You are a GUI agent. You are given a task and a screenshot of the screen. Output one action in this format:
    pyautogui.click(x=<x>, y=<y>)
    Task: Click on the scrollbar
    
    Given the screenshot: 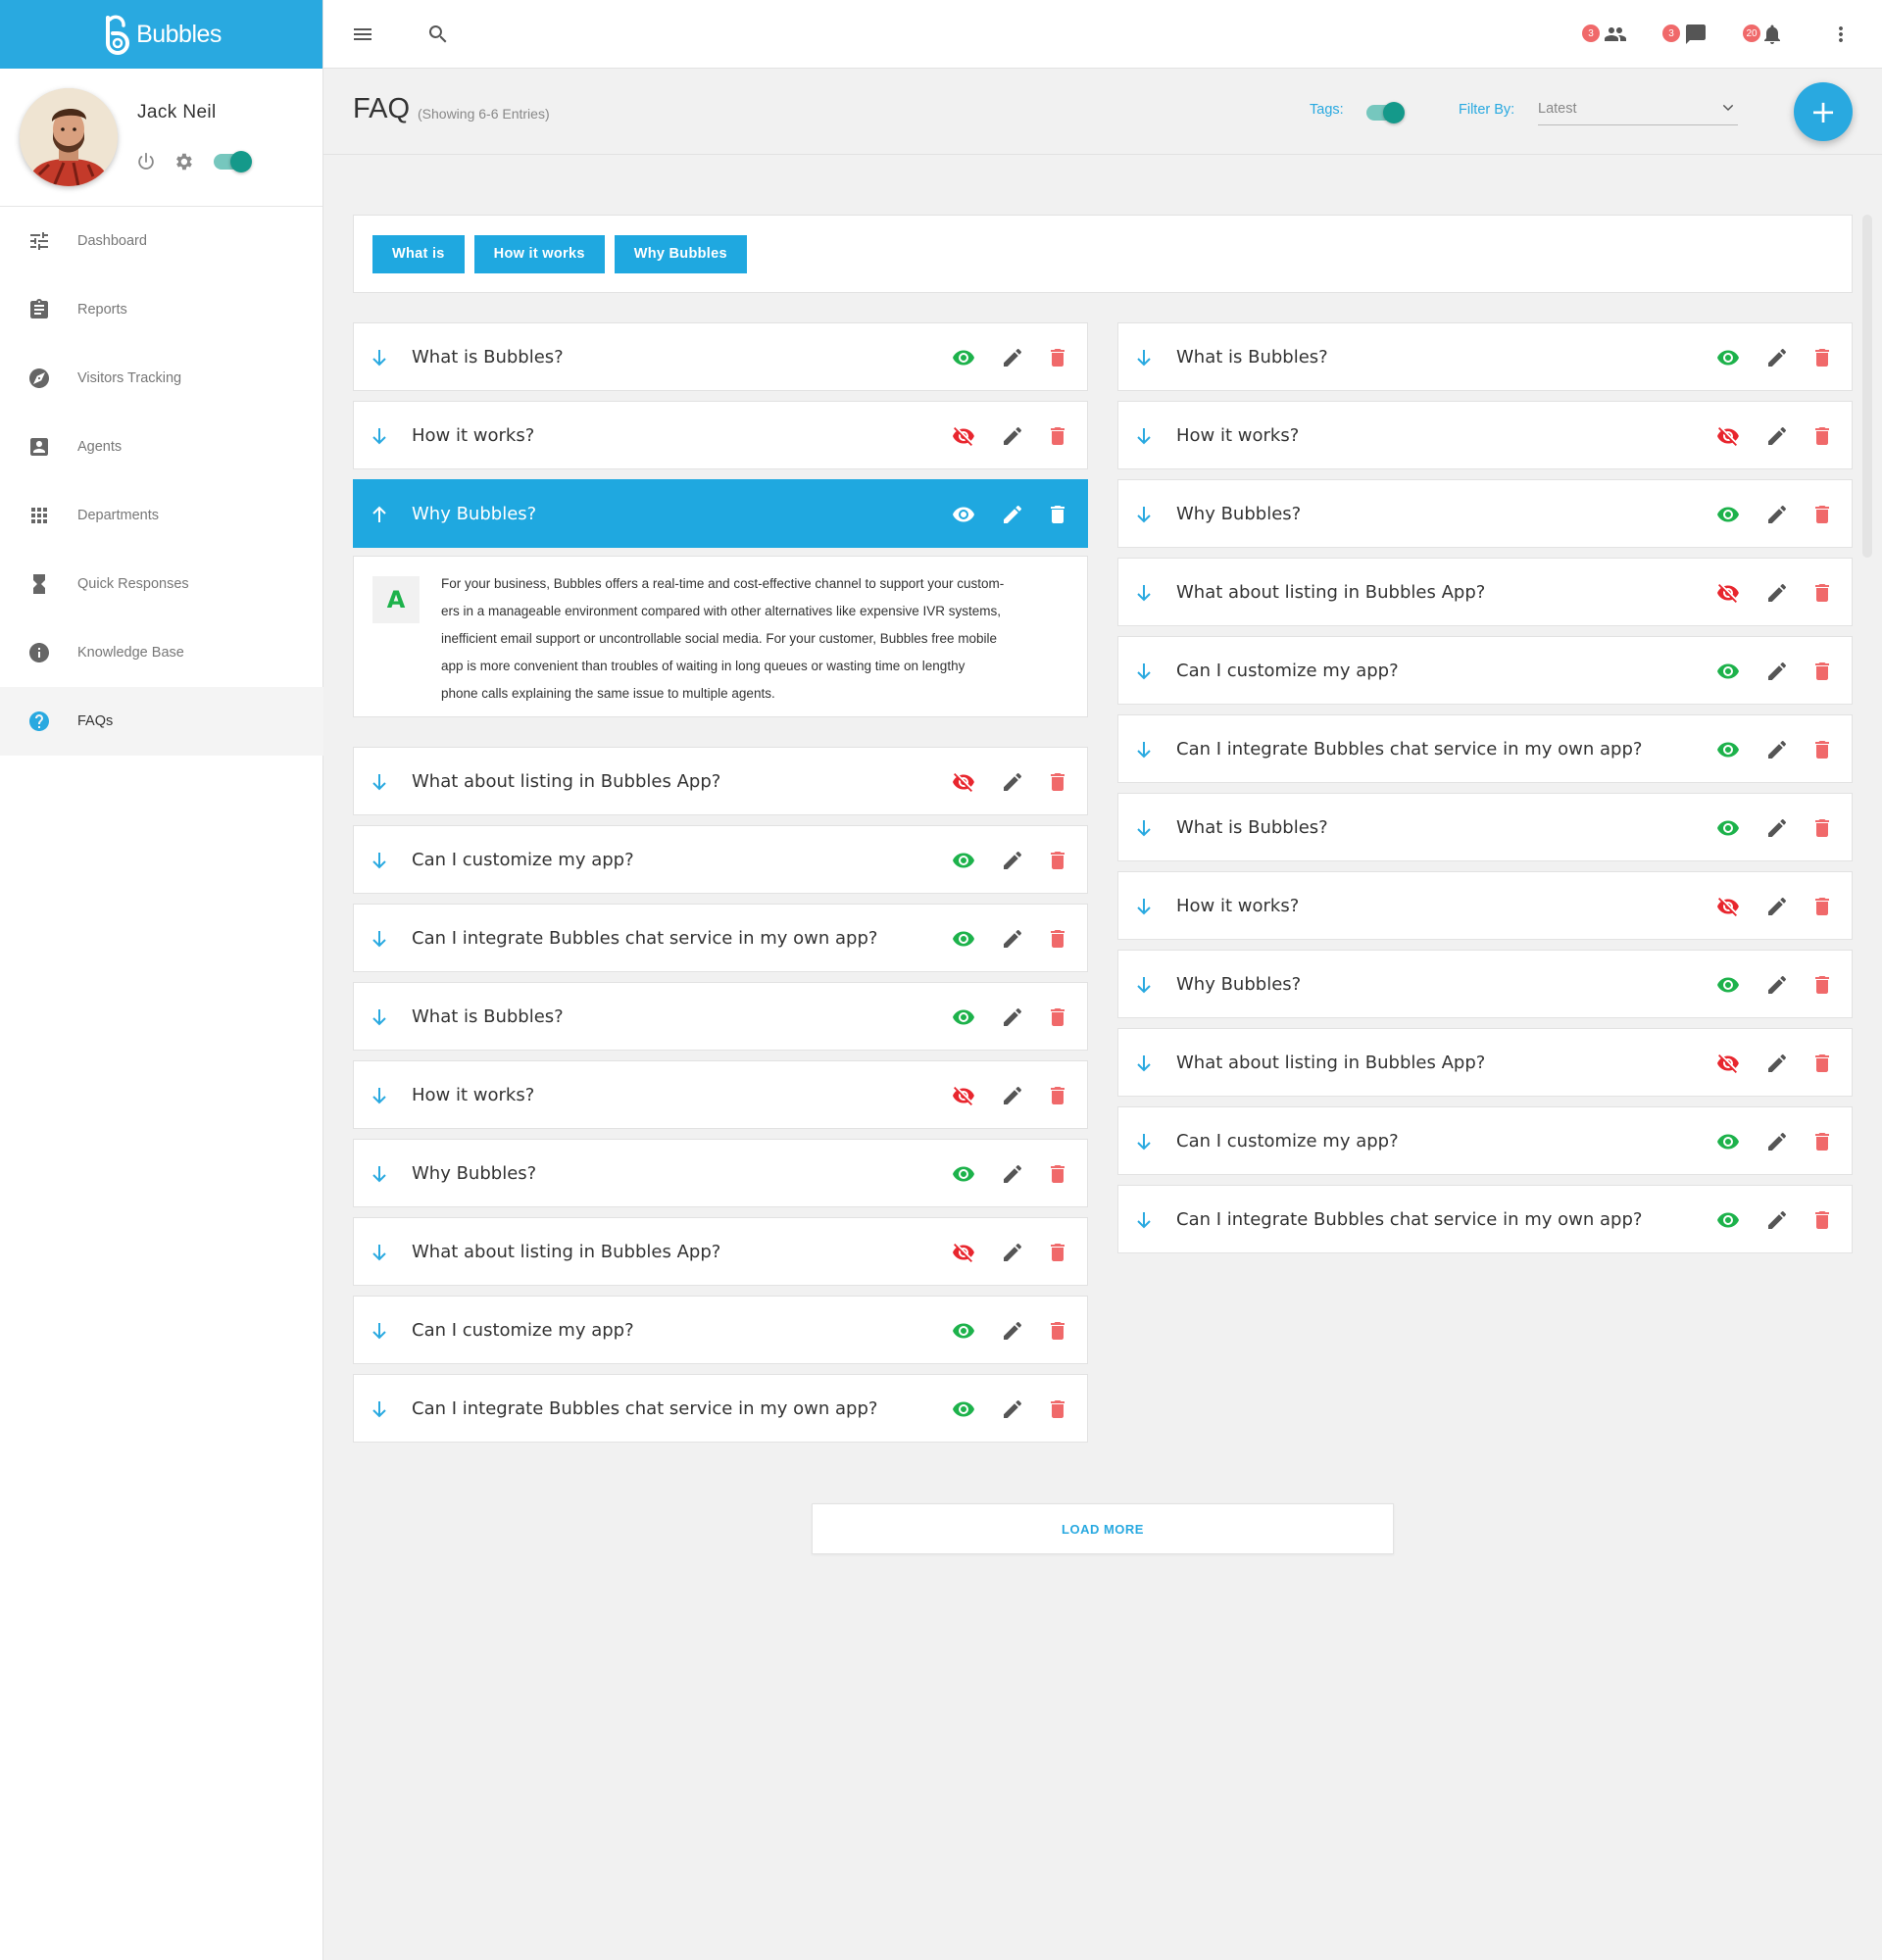 What is the action you would take?
    pyautogui.click(x=1867, y=386)
    